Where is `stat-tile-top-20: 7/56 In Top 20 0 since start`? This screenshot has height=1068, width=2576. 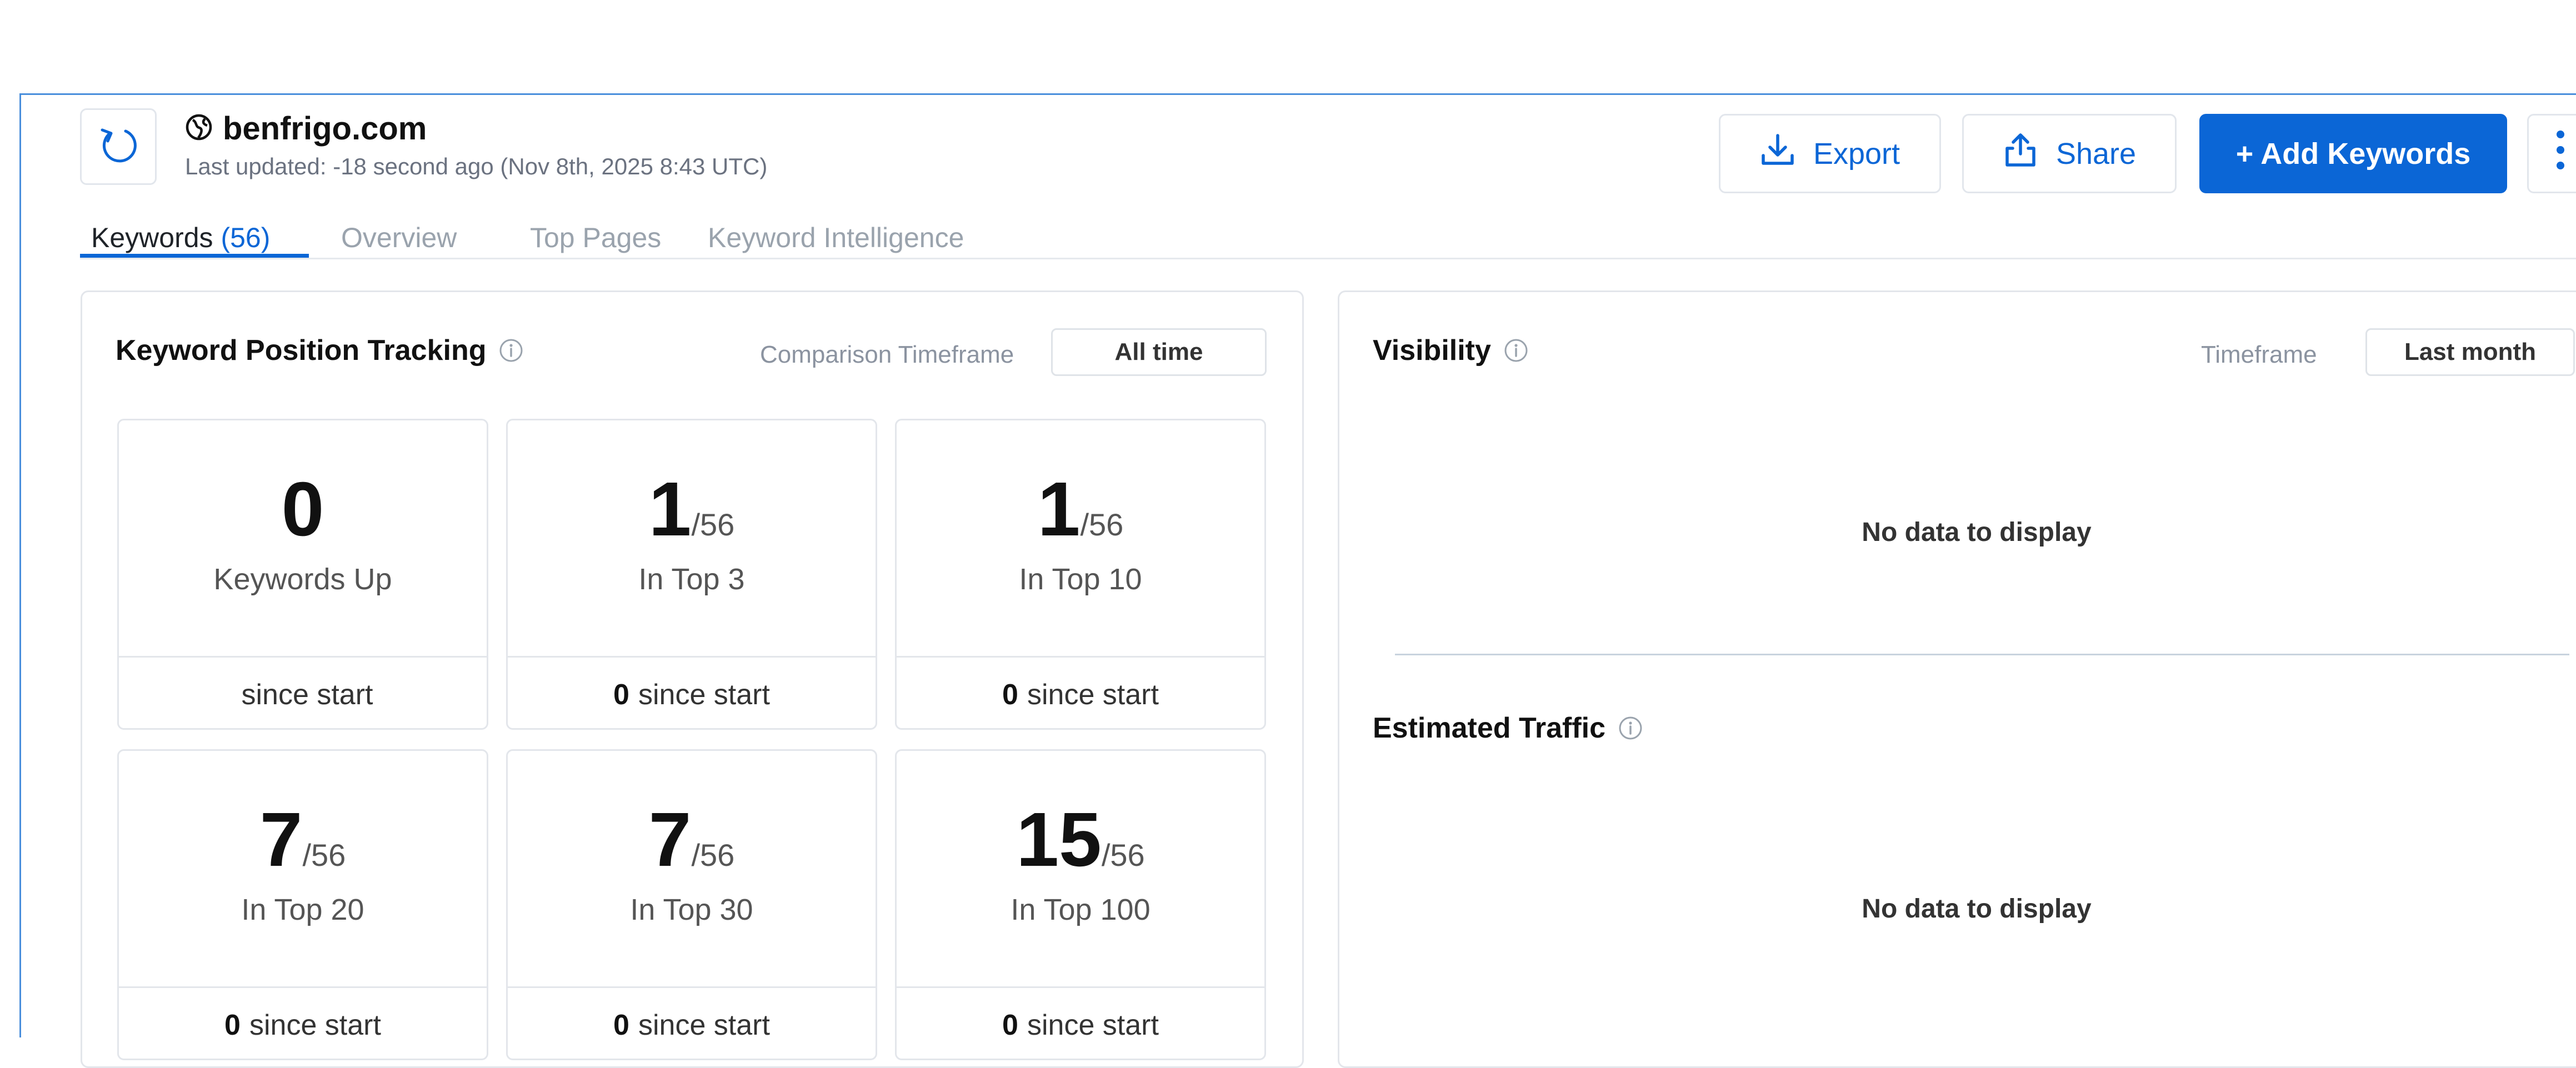 stat-tile-top-20: 7/56 In Top 20 0 since start is located at coordinates (302, 904).